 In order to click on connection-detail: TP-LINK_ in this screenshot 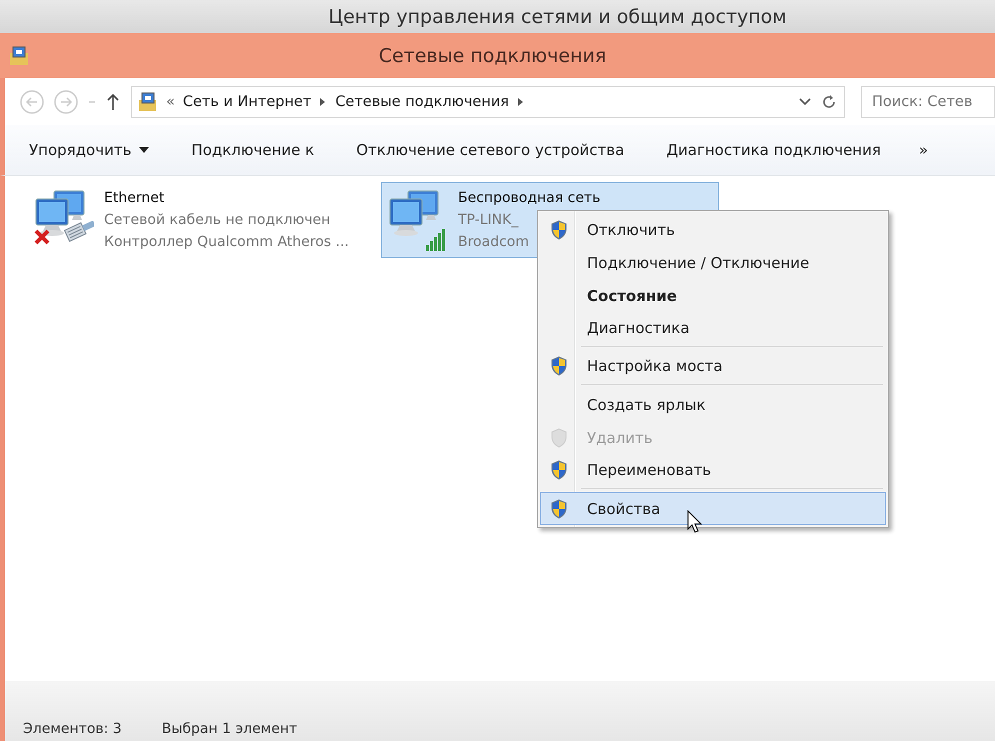, I will do `click(488, 220)`.